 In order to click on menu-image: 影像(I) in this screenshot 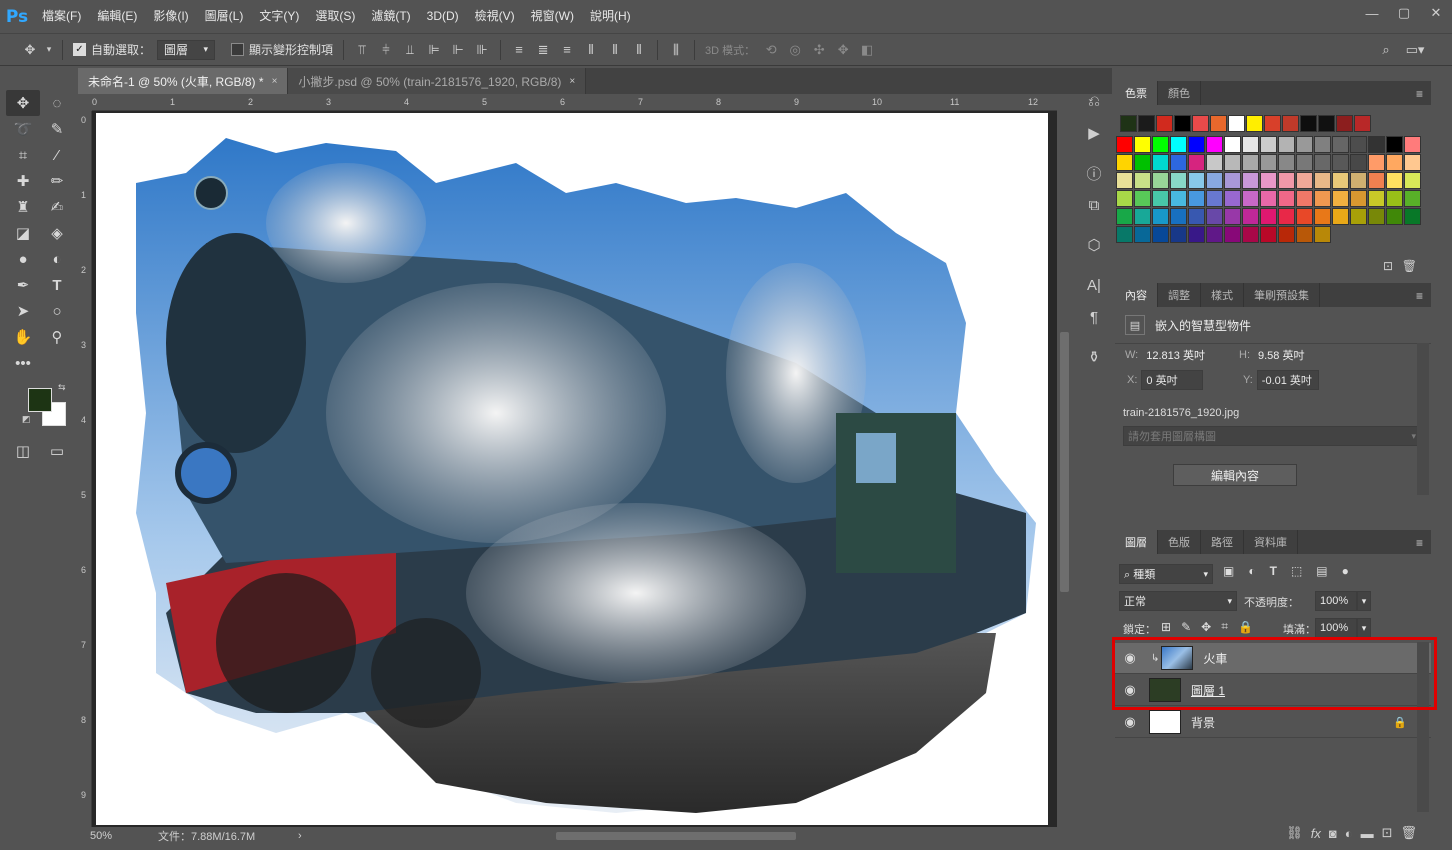, I will do `click(170, 16)`.